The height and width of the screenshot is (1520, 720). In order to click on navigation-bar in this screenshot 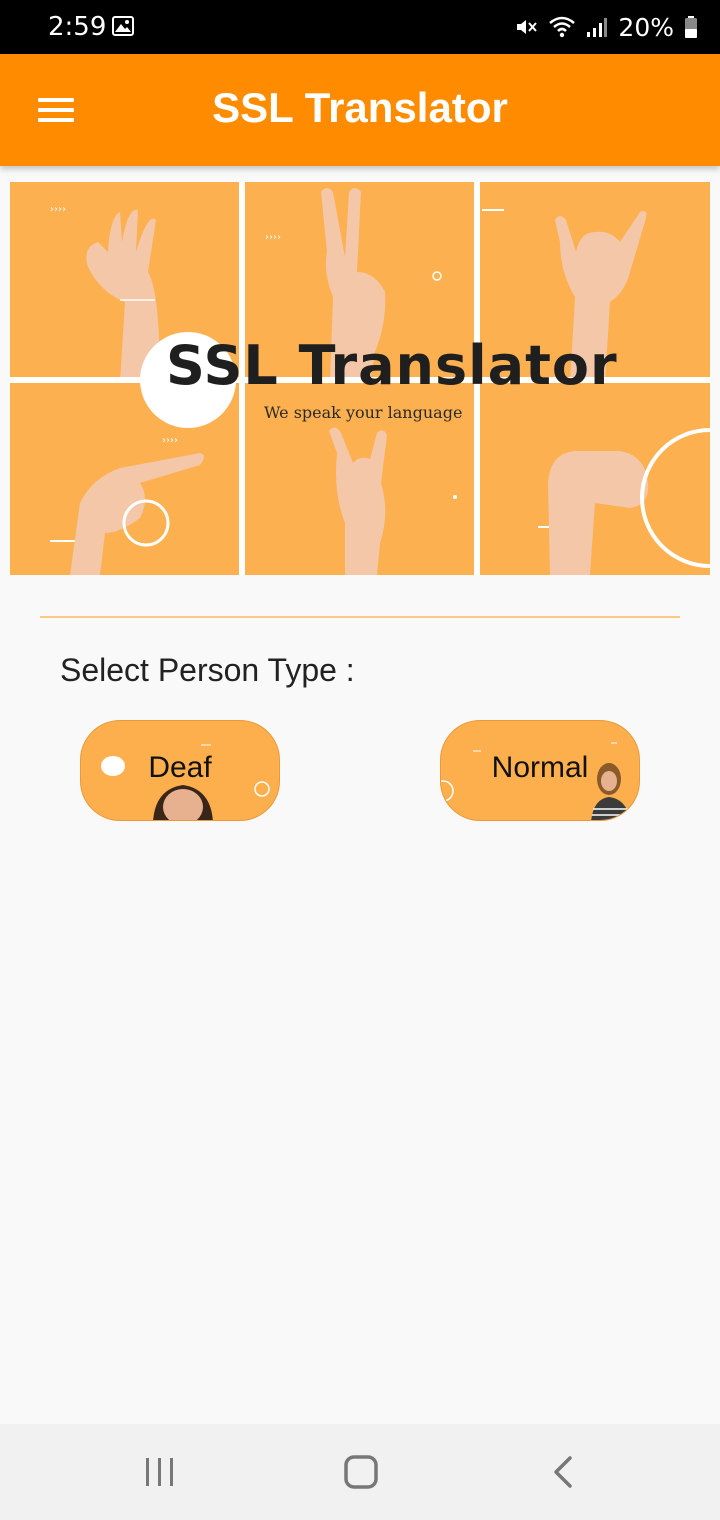, I will do `click(360, 1472)`.